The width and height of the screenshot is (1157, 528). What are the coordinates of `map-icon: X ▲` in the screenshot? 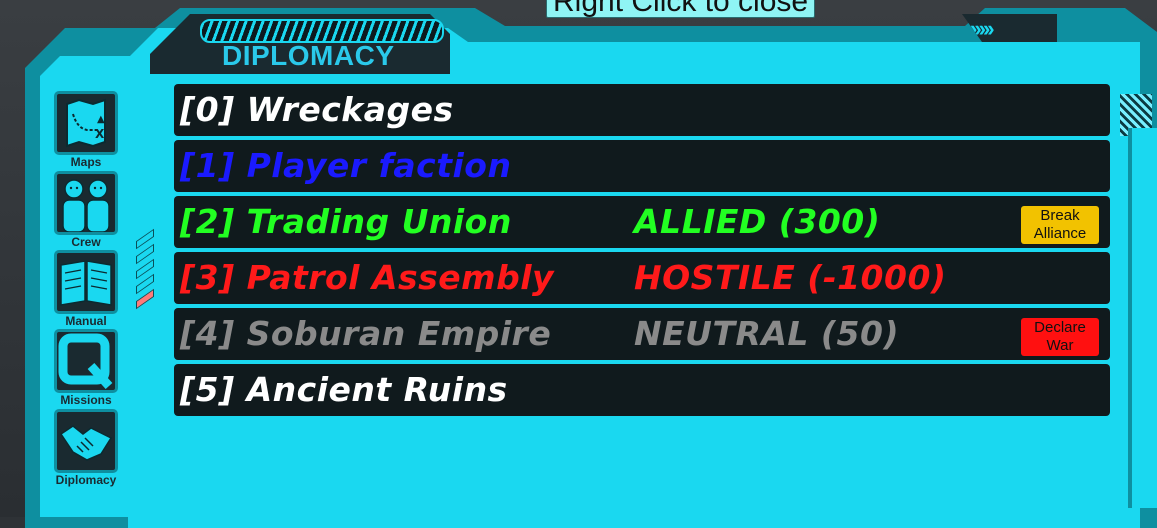 It's located at (86, 123).